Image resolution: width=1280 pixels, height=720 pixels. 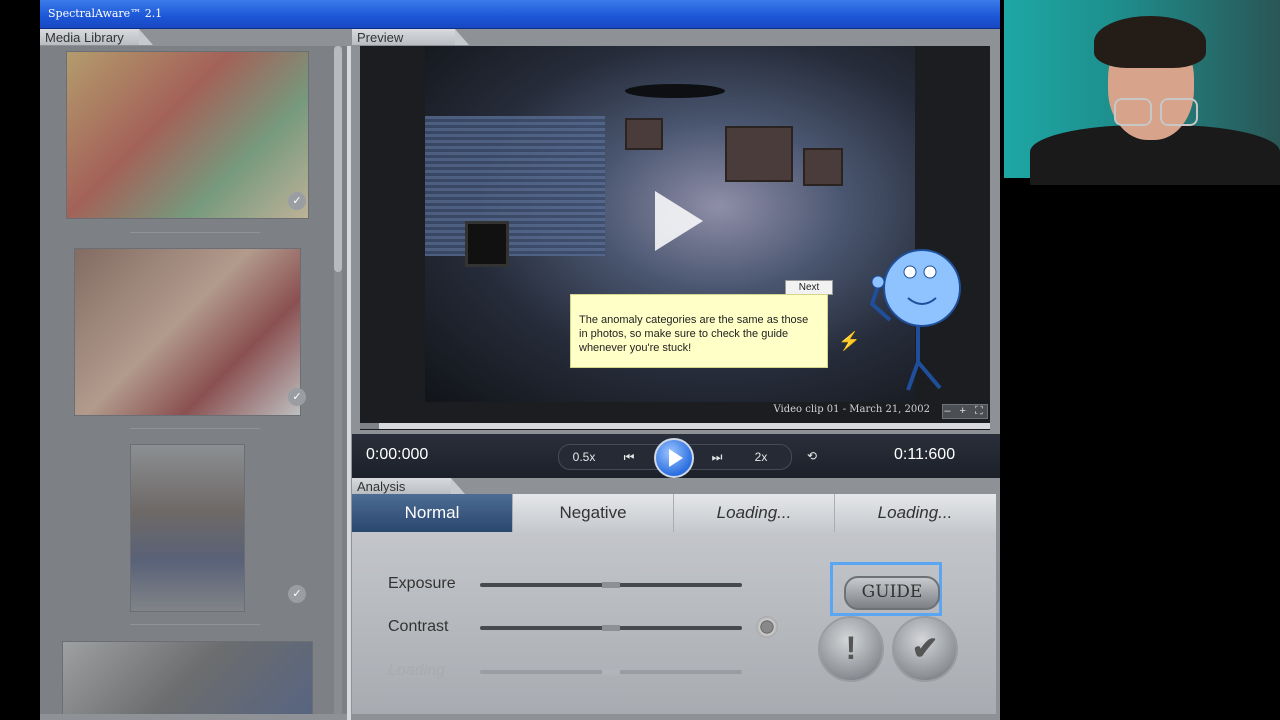 I want to click on loading-slider, so click(x=611, y=672).